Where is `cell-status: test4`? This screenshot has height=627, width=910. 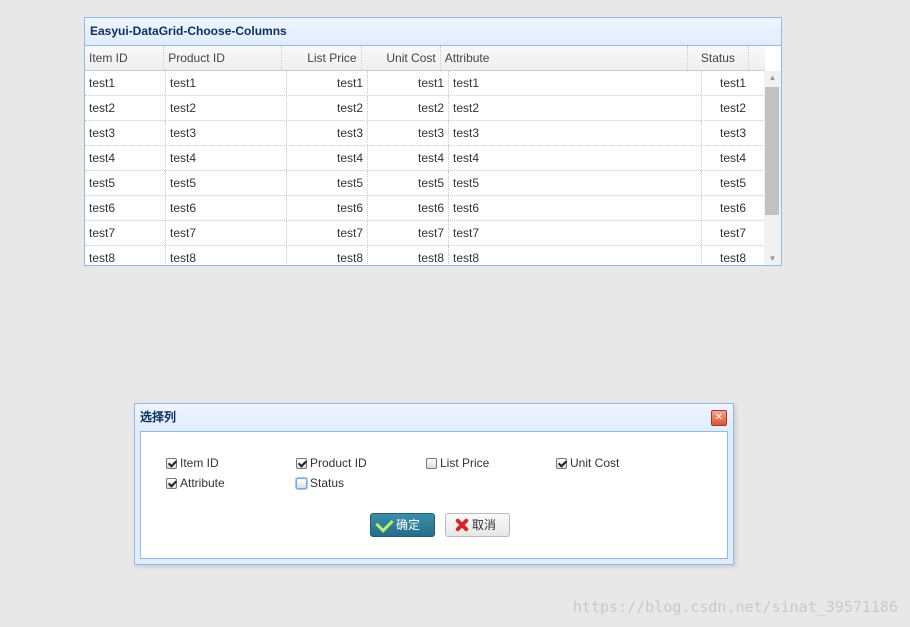
cell-status: test4 is located at coordinates (733, 158).